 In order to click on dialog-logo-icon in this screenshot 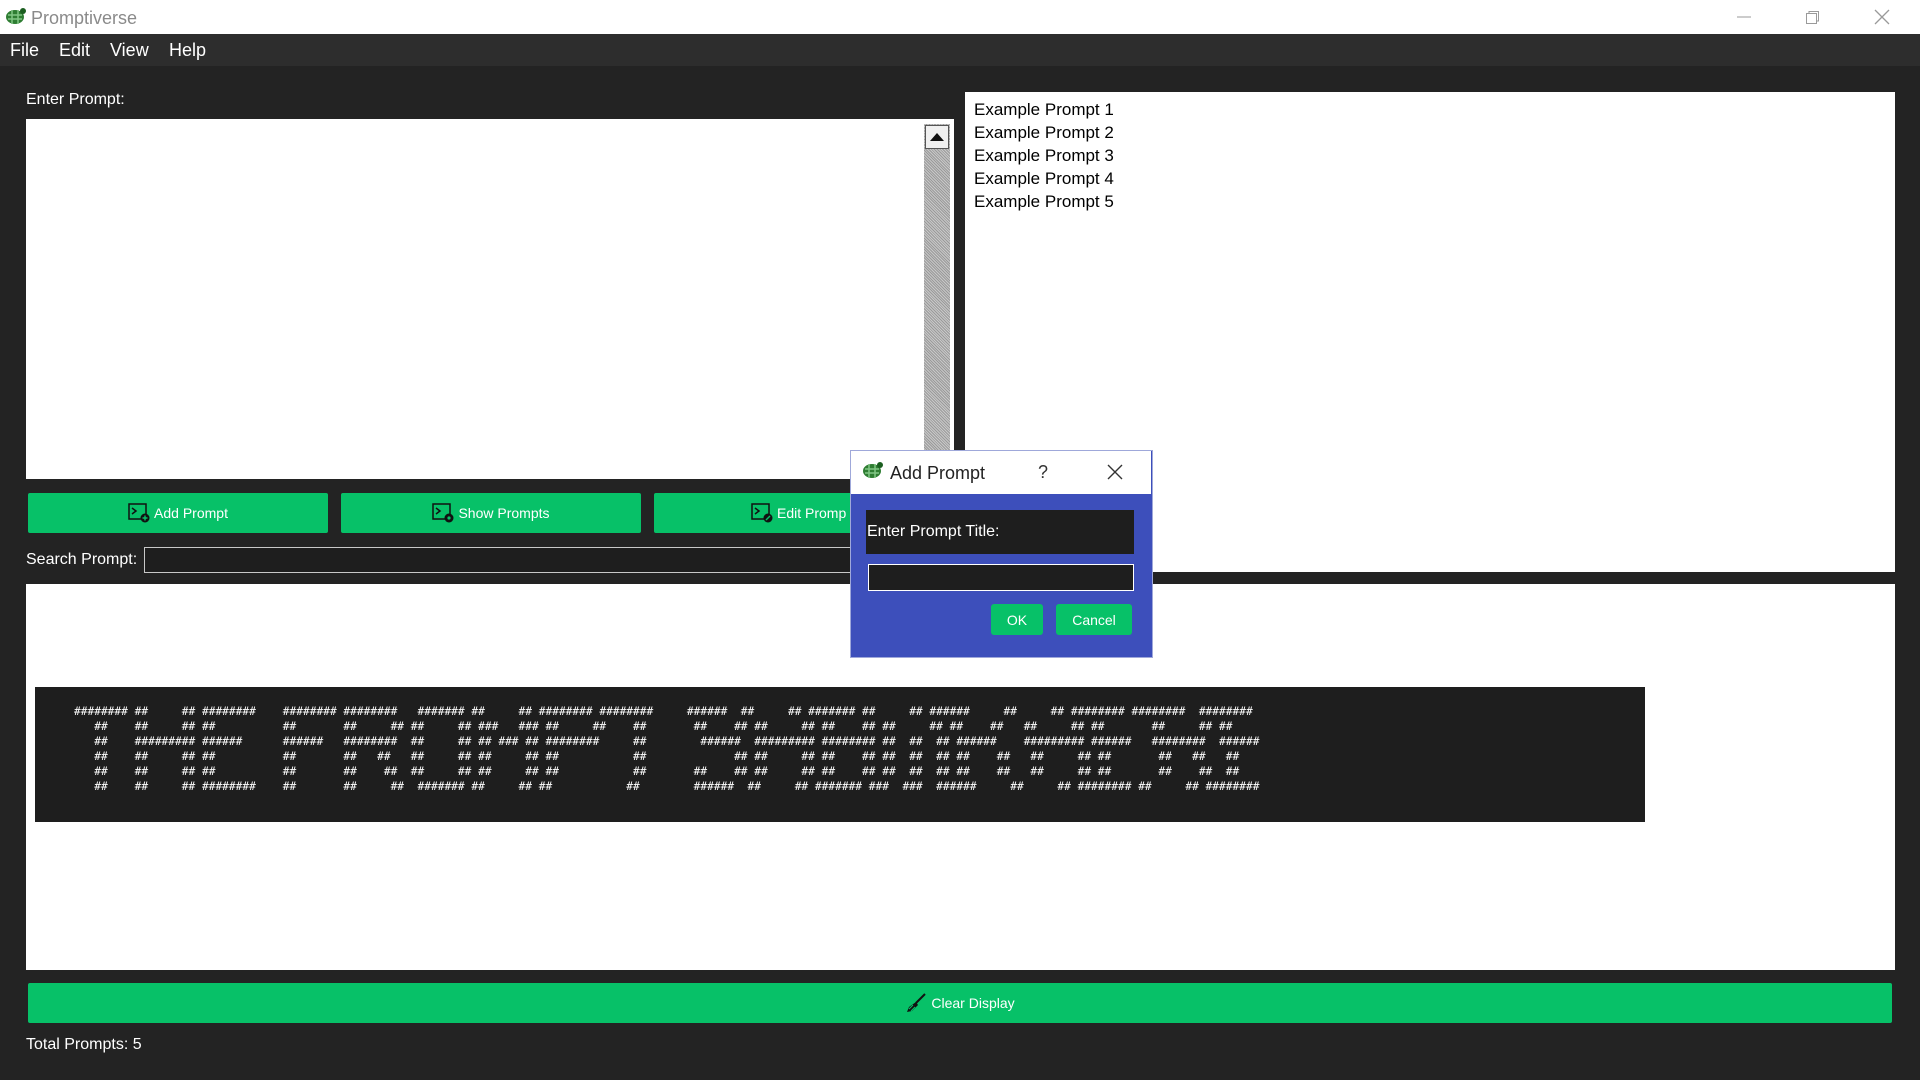, I will do `click(873, 470)`.